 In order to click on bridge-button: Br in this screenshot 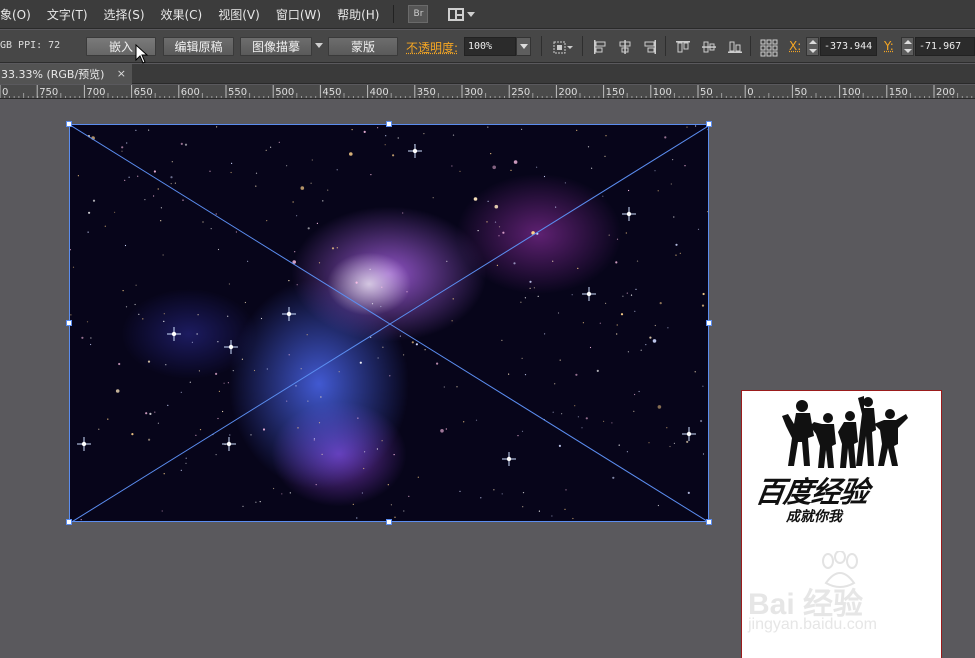, I will do `click(418, 14)`.